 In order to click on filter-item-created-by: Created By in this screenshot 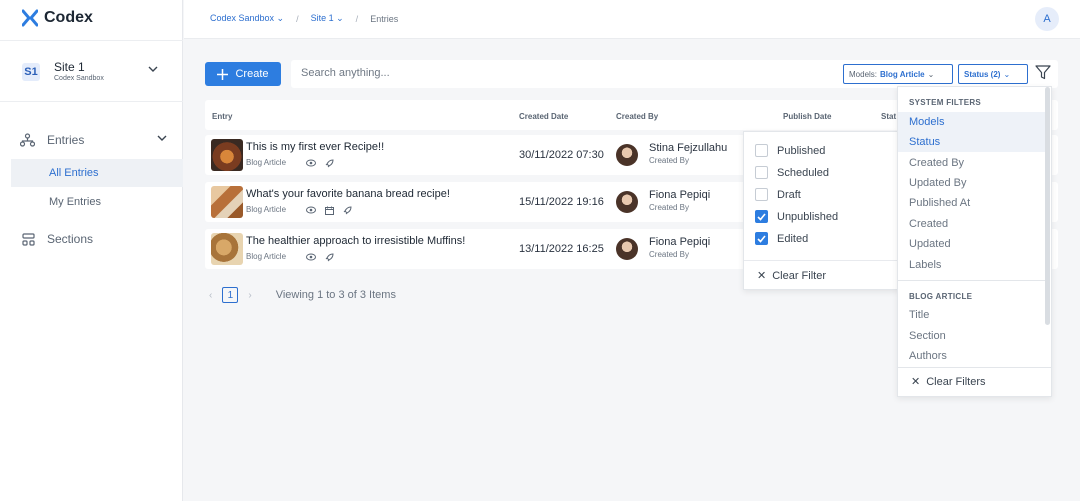, I will do `click(972, 163)`.